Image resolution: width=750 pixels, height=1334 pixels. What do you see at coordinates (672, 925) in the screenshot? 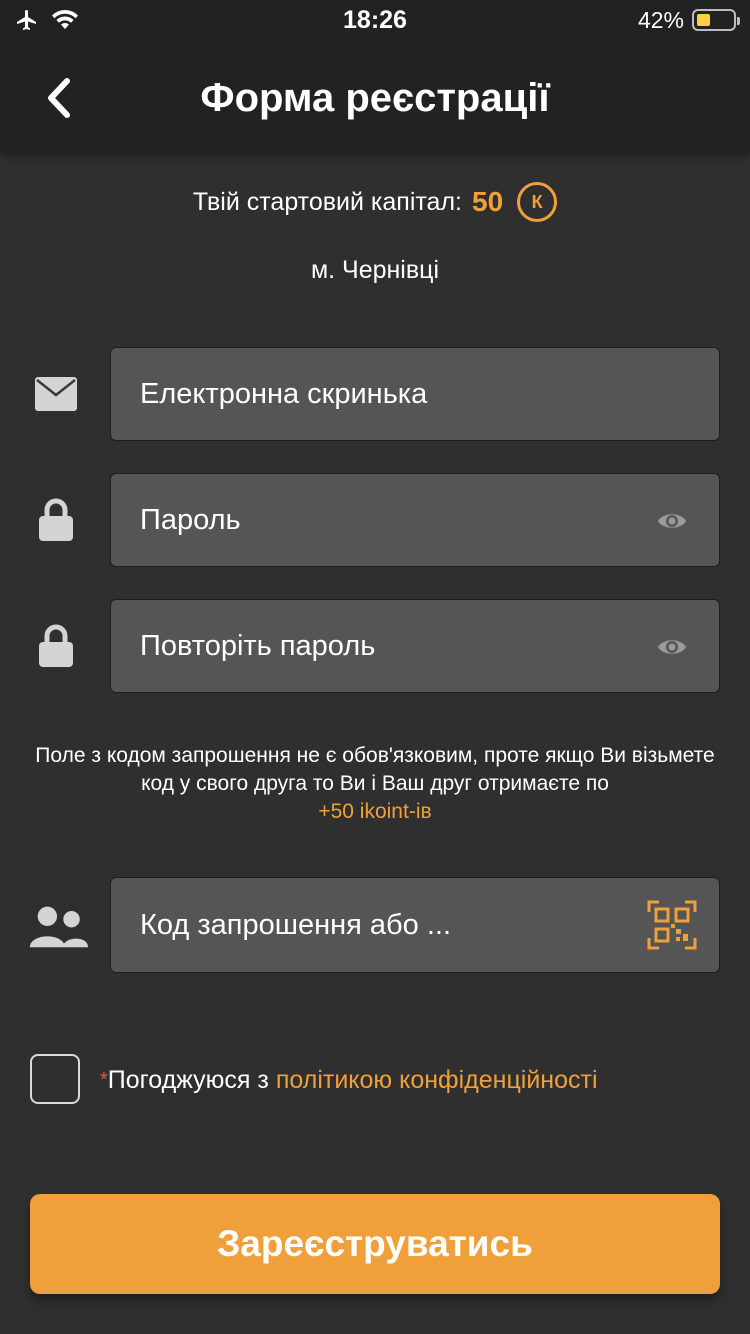
I see `qr-scan-icon` at bounding box center [672, 925].